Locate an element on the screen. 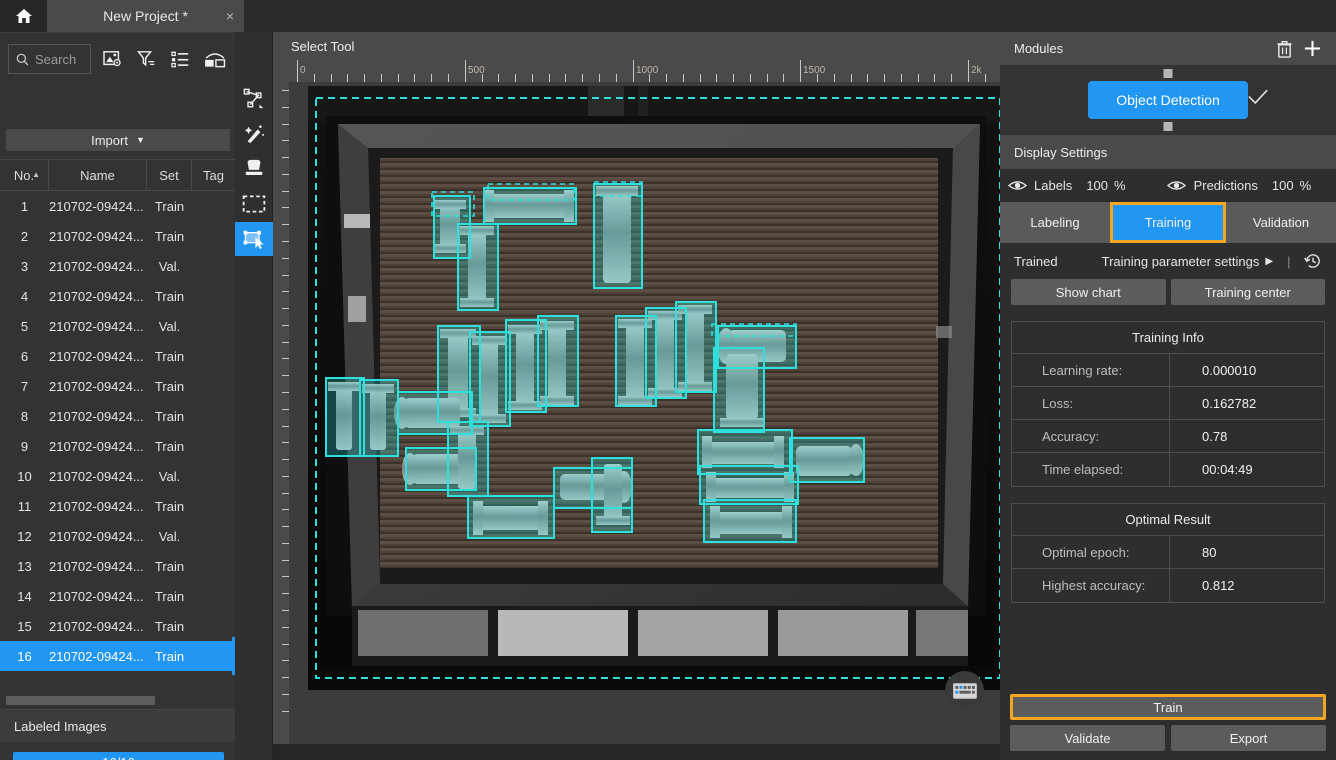 This screenshot has height=760, width=1336. cell-no: 6 is located at coordinates (24, 356).